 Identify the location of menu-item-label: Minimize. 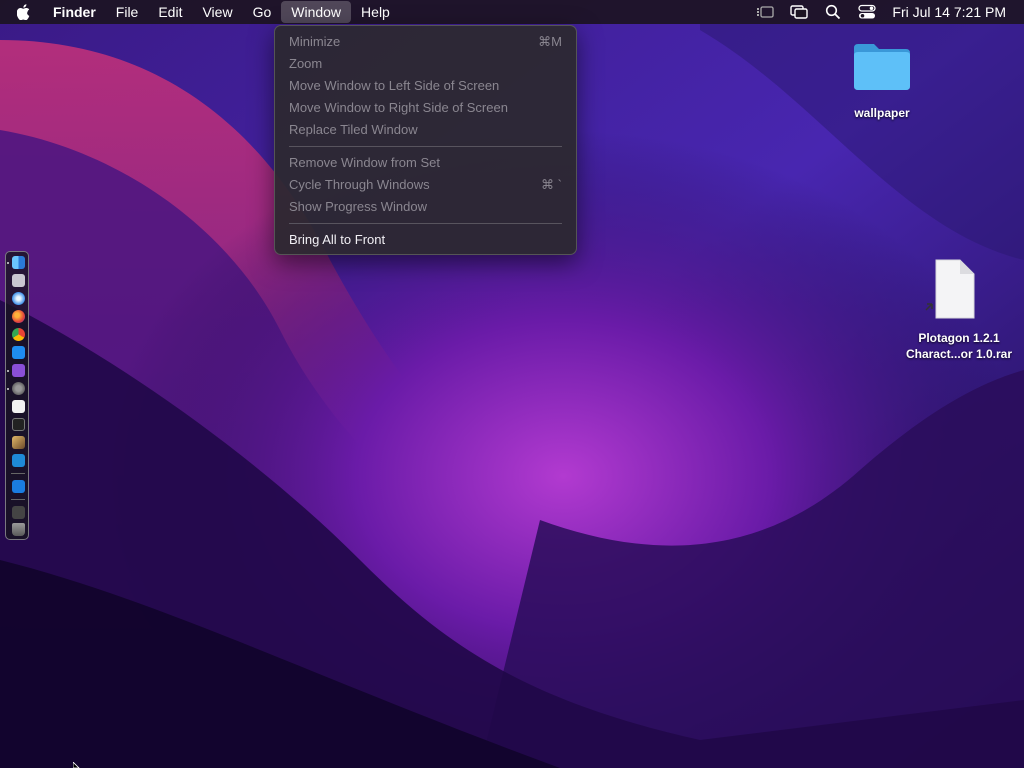
(315, 41).